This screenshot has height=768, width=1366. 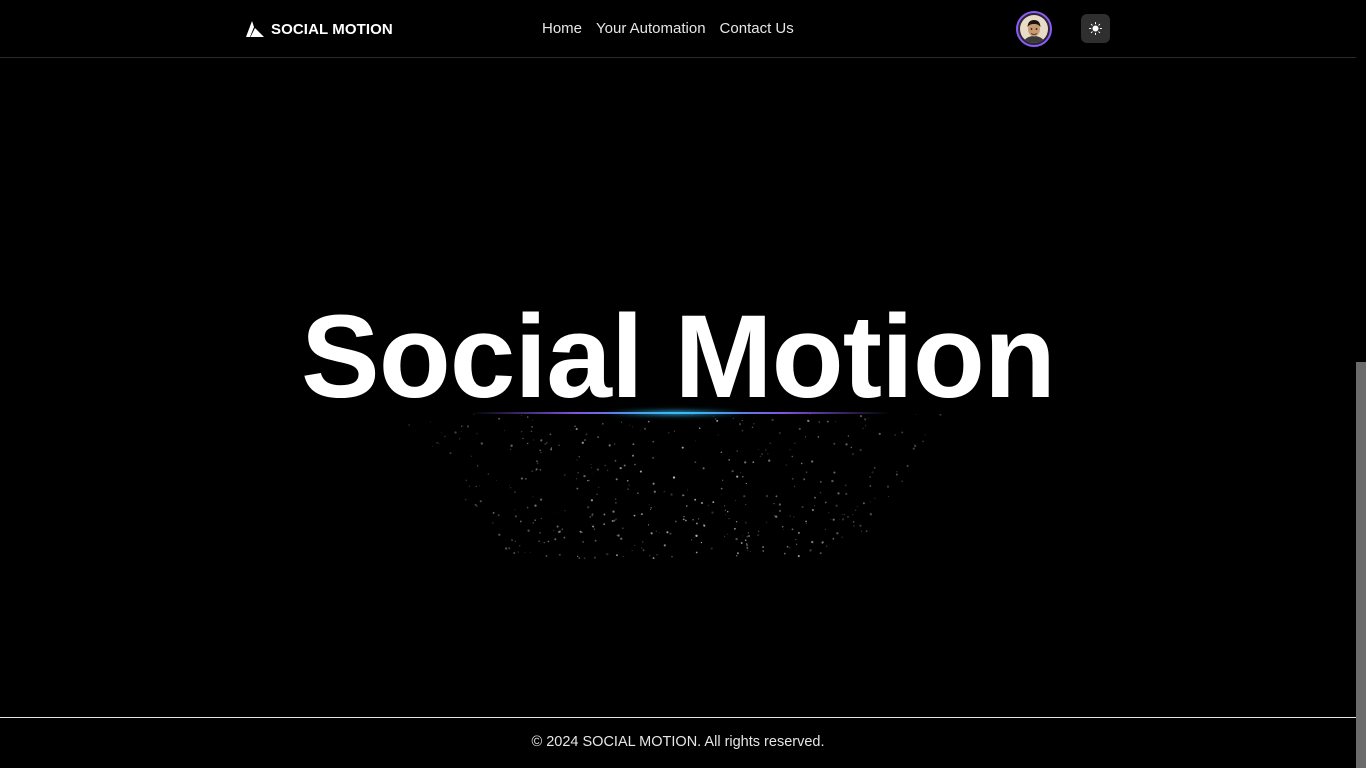 I want to click on main-nav: Home Your Automation Contact Us, so click(x=668, y=28).